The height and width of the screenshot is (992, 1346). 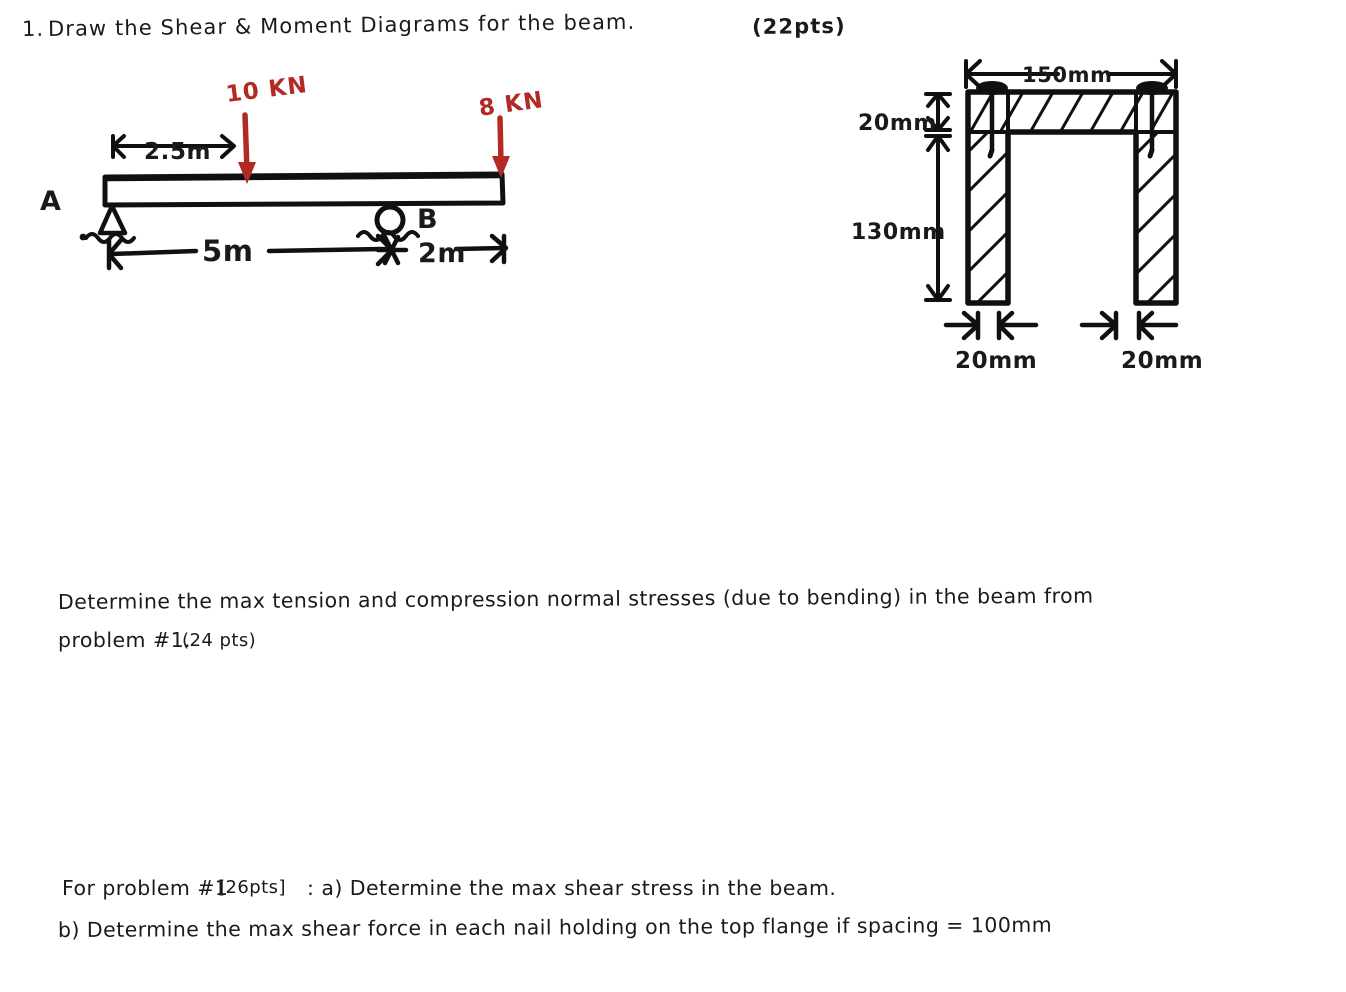 I want to click on problem2-points: (24 pts), so click(x=219, y=640).